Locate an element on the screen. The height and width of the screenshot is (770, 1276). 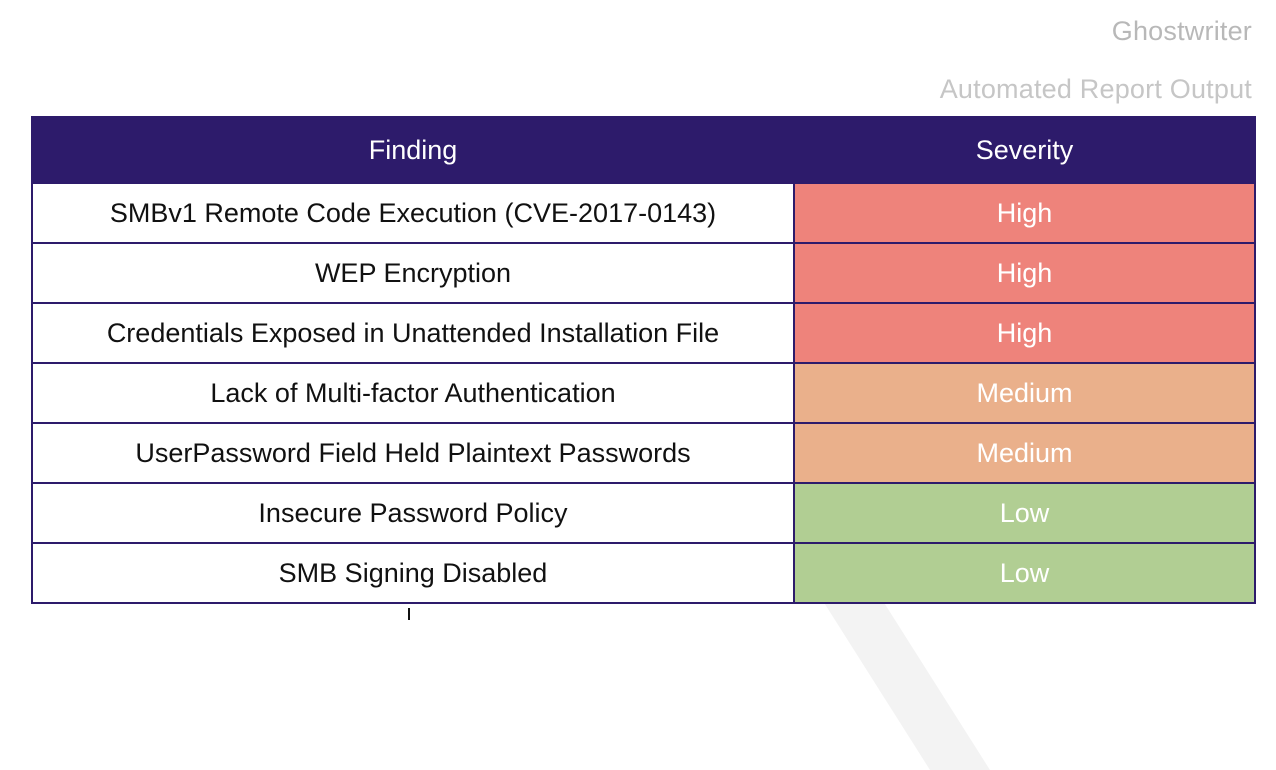
finding-cell: Insecure Password Policy is located at coordinates (413, 513).